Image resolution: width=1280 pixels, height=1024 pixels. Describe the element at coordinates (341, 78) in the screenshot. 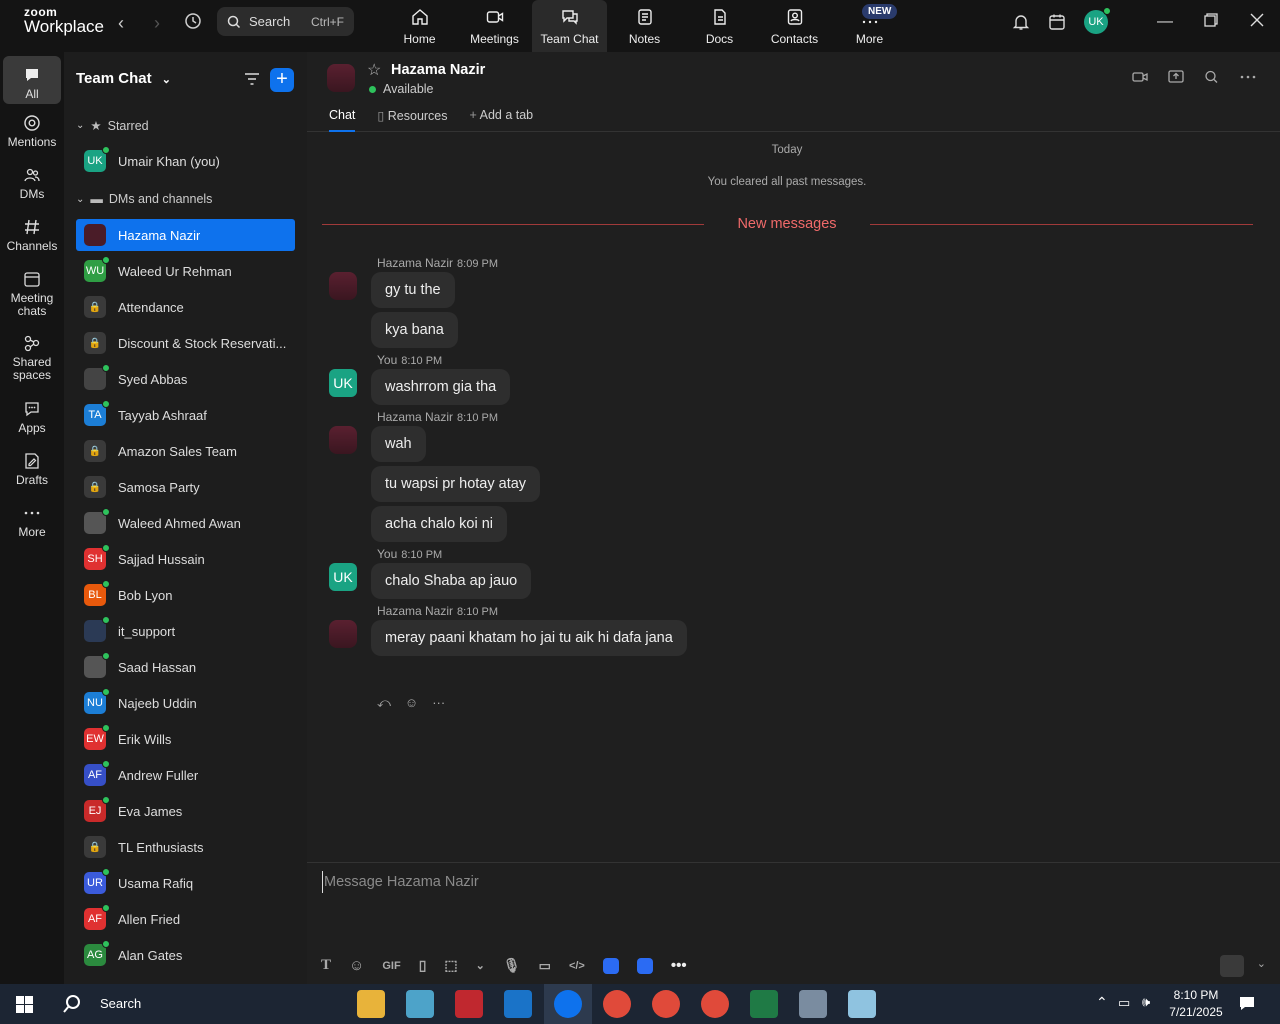

I see `contact-avatar` at that location.